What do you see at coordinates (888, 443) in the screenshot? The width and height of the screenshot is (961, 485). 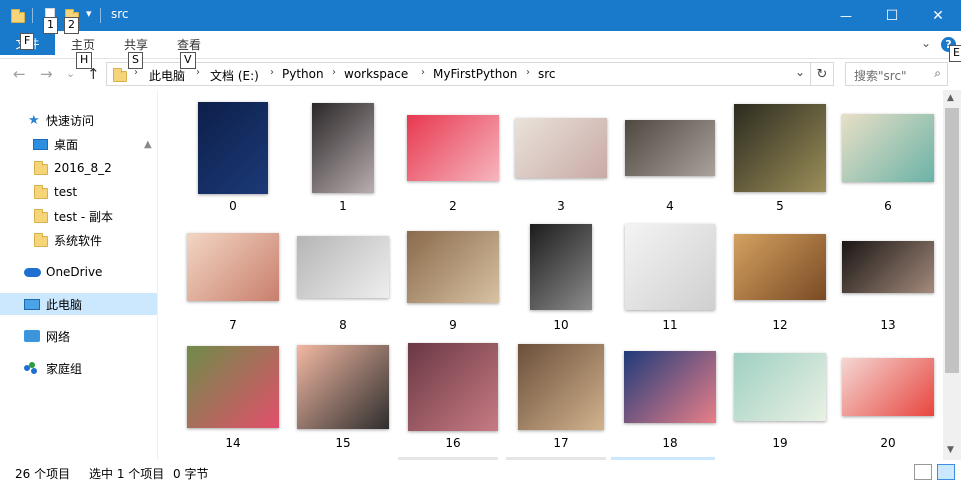 I see `file-name: 20` at bounding box center [888, 443].